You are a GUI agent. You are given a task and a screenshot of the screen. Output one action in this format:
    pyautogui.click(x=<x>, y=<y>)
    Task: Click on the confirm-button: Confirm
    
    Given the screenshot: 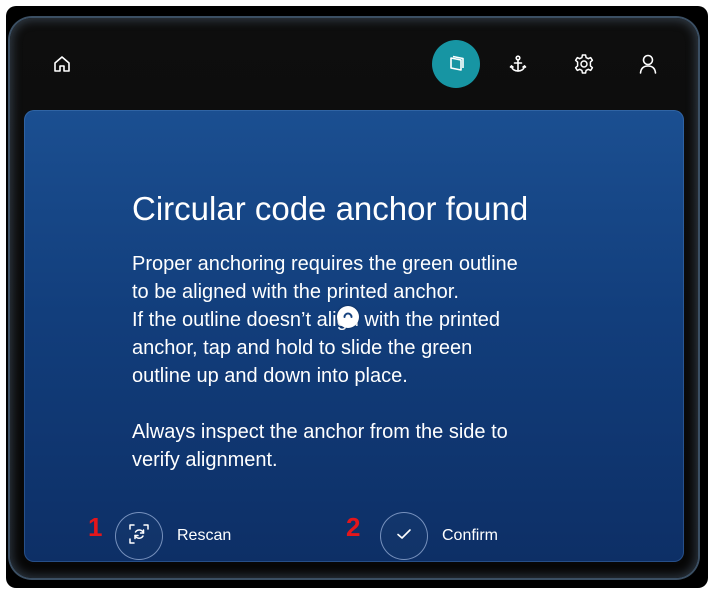 What is the action you would take?
    pyautogui.click(x=439, y=536)
    